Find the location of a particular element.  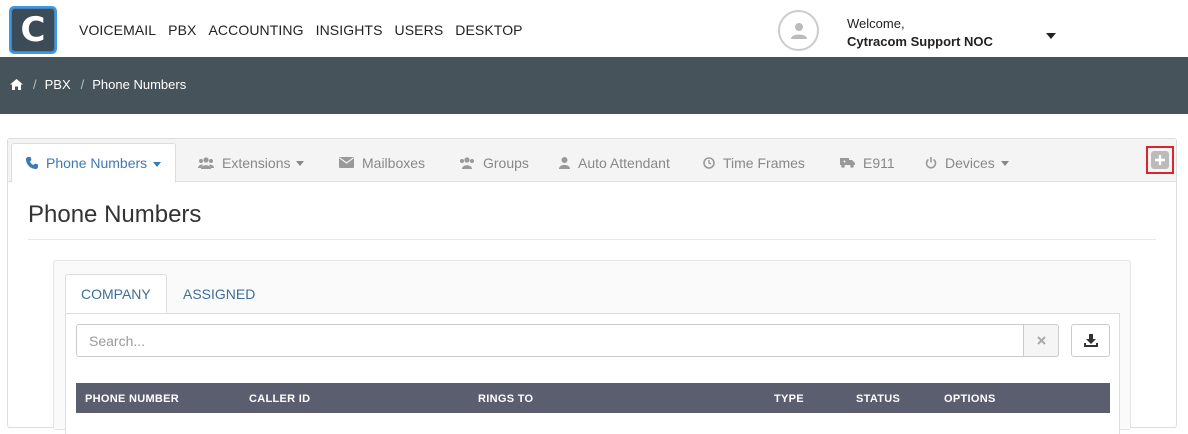

home-icon is located at coordinates (16, 84).